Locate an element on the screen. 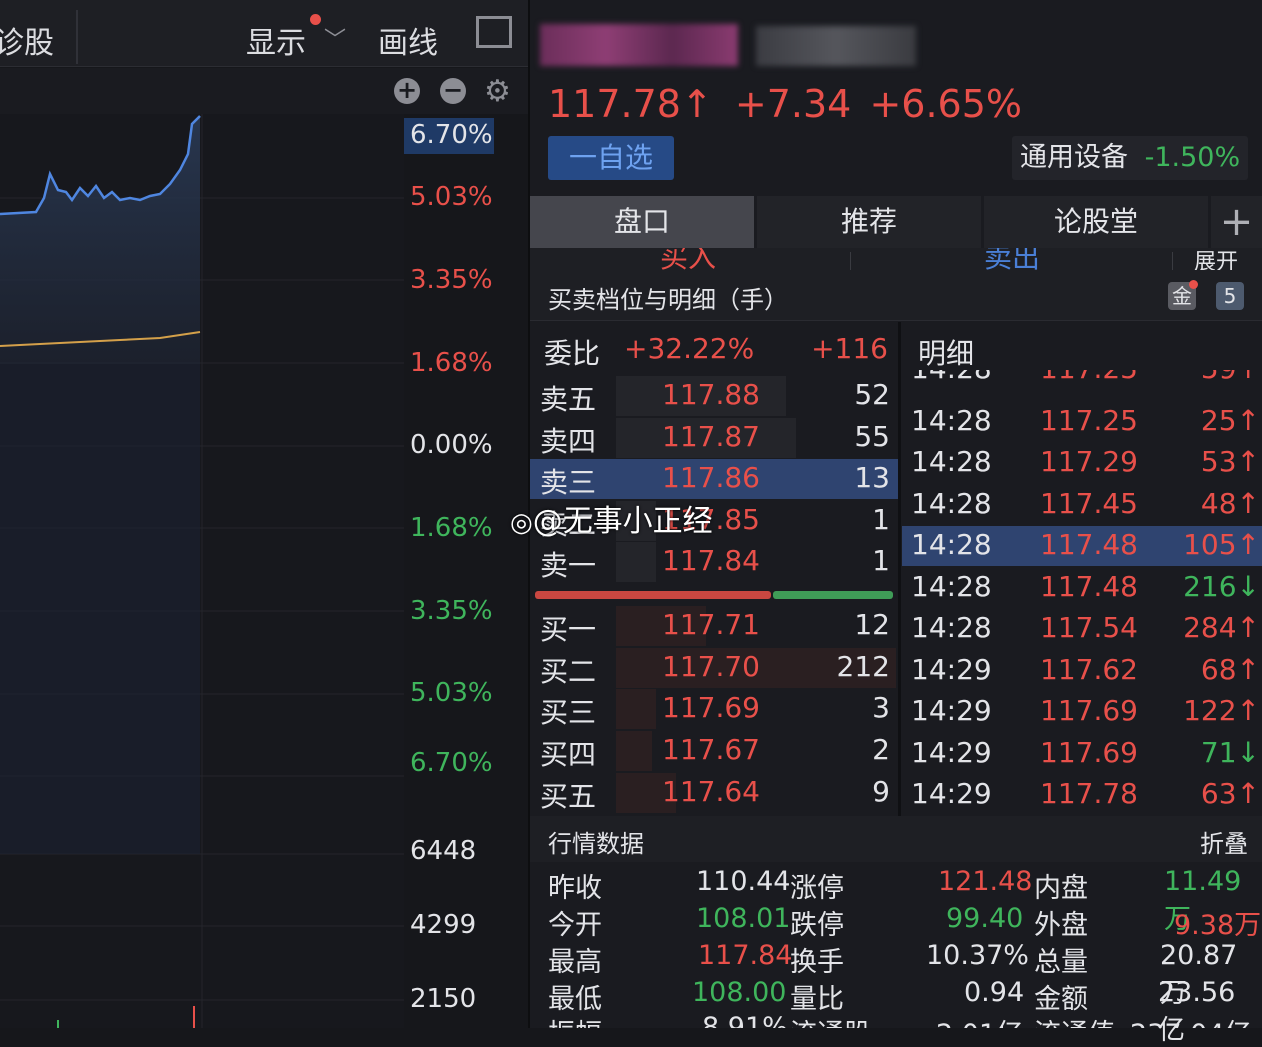 The width and height of the screenshot is (1262, 1047). tab-orderbook: 盘口 is located at coordinates (642, 222).